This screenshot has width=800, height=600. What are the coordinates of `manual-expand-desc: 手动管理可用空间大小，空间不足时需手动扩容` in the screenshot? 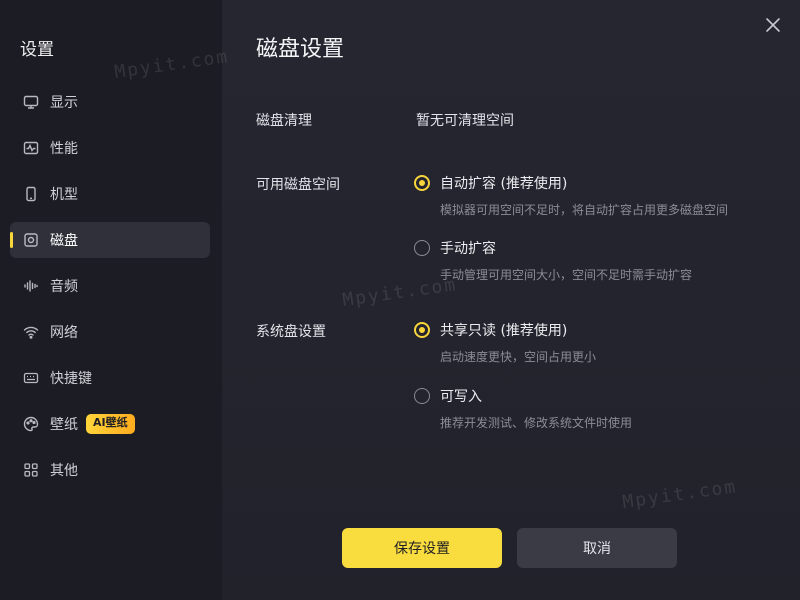 It's located at (566, 275).